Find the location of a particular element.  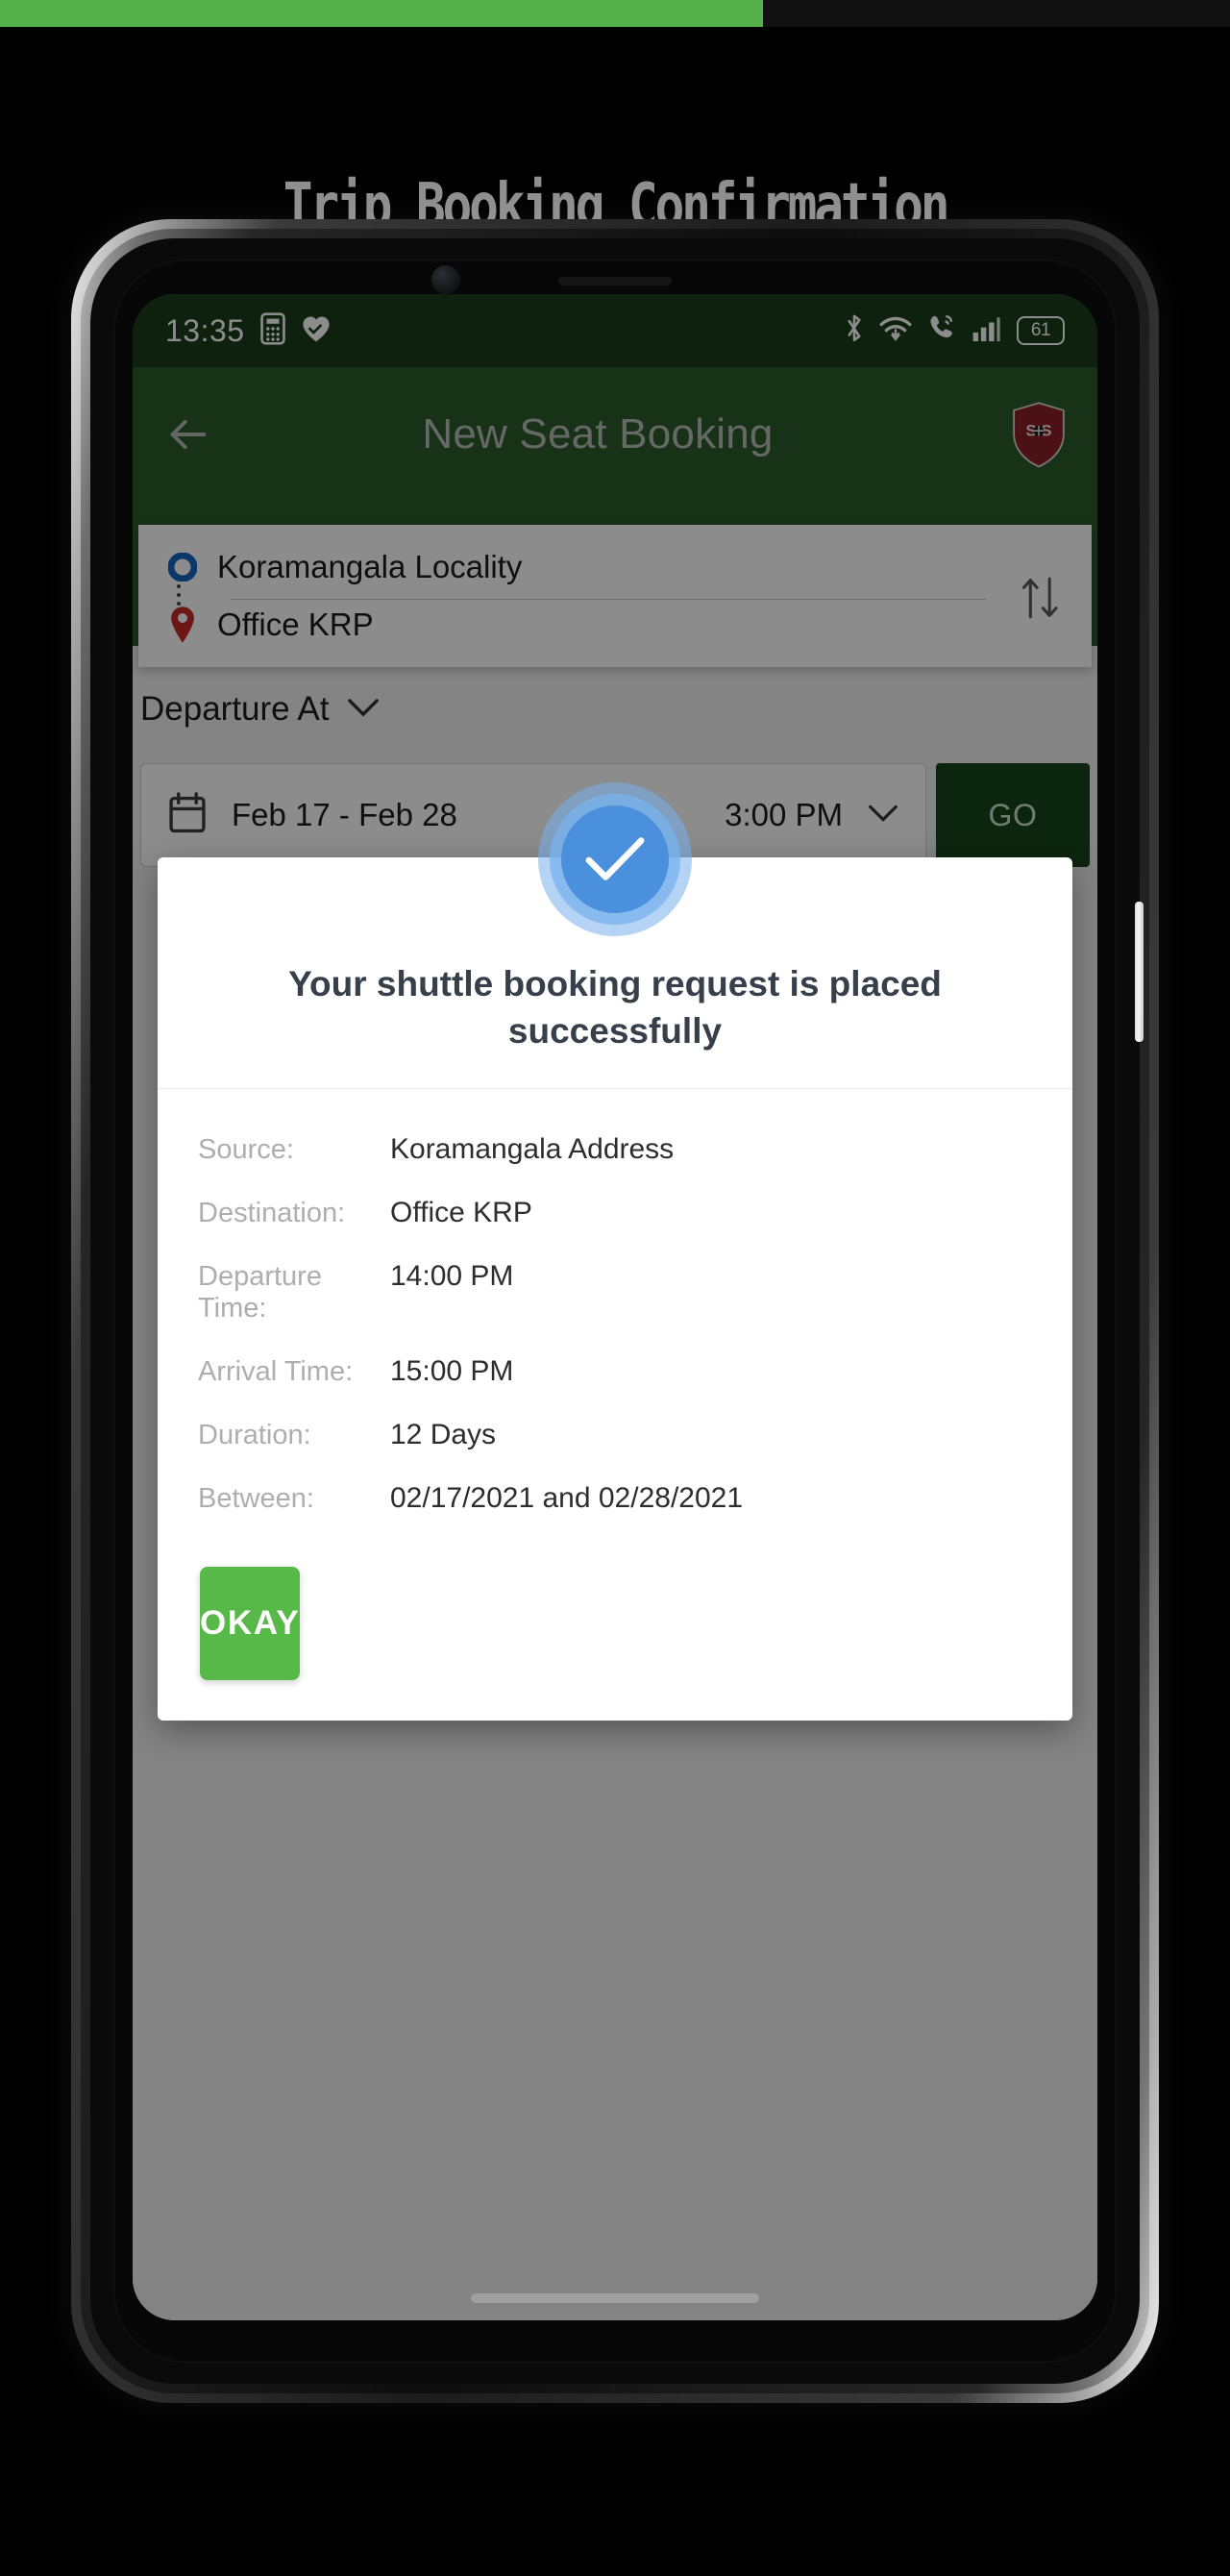

front-camera is located at coordinates (446, 279).